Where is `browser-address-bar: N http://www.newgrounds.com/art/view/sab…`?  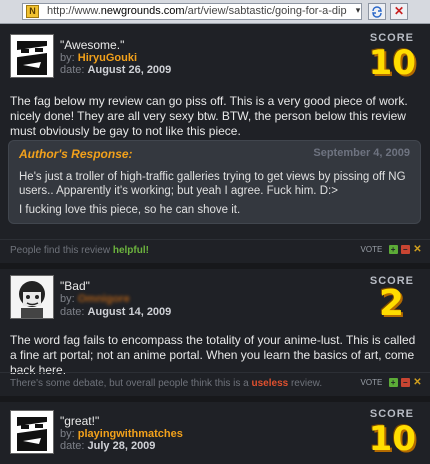 browser-address-bar: N http://www.newgrounds.com/art/view/sab… is located at coordinates (215, 12).